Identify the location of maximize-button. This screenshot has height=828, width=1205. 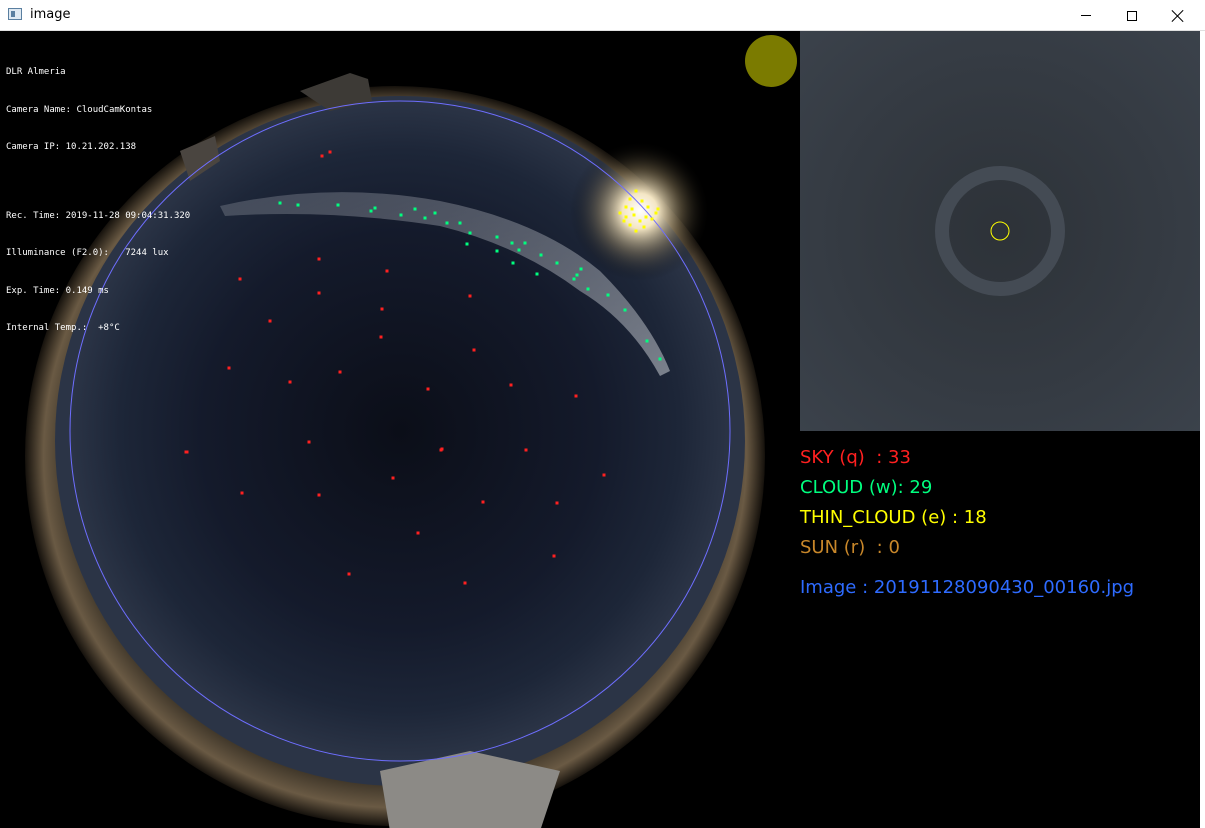
(1132, 15).